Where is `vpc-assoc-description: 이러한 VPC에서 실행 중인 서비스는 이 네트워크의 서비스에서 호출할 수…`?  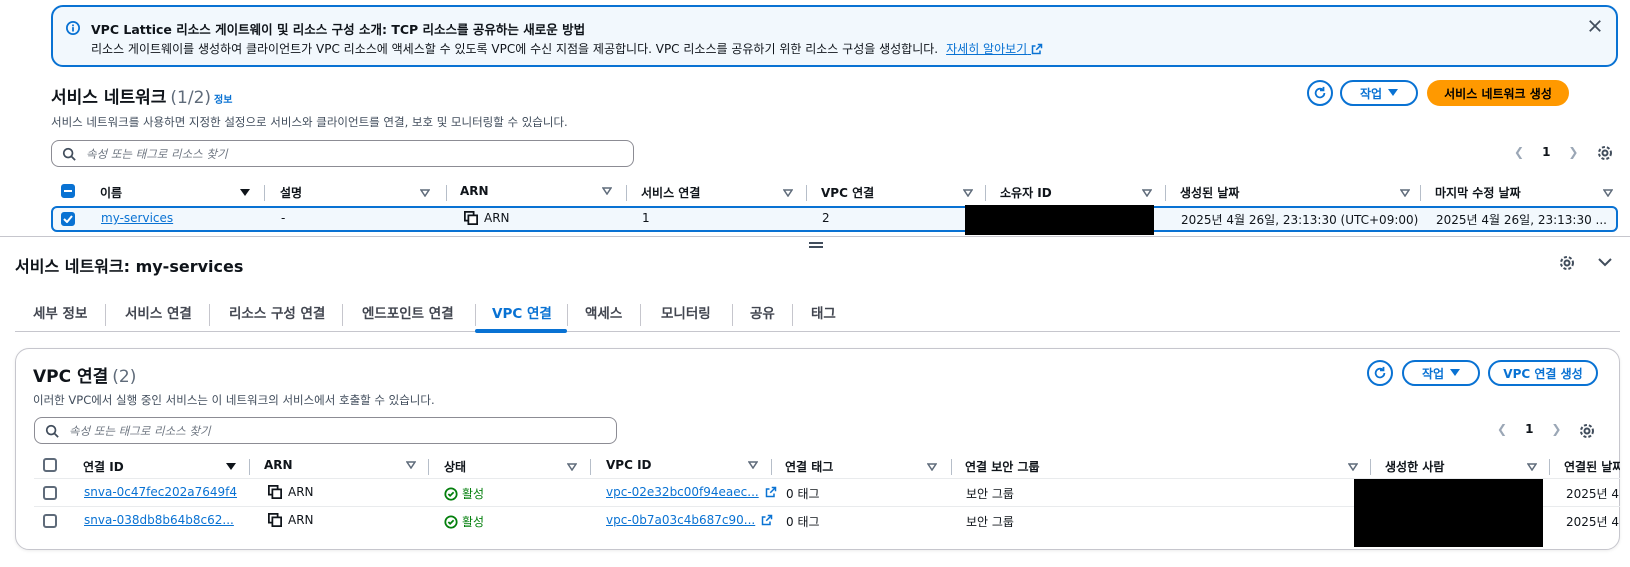
vpc-assoc-description: 이러한 VPC에서 실행 중인 서비스는 이 네트워크의 서비스에서 호출할 수… is located at coordinates (234, 400).